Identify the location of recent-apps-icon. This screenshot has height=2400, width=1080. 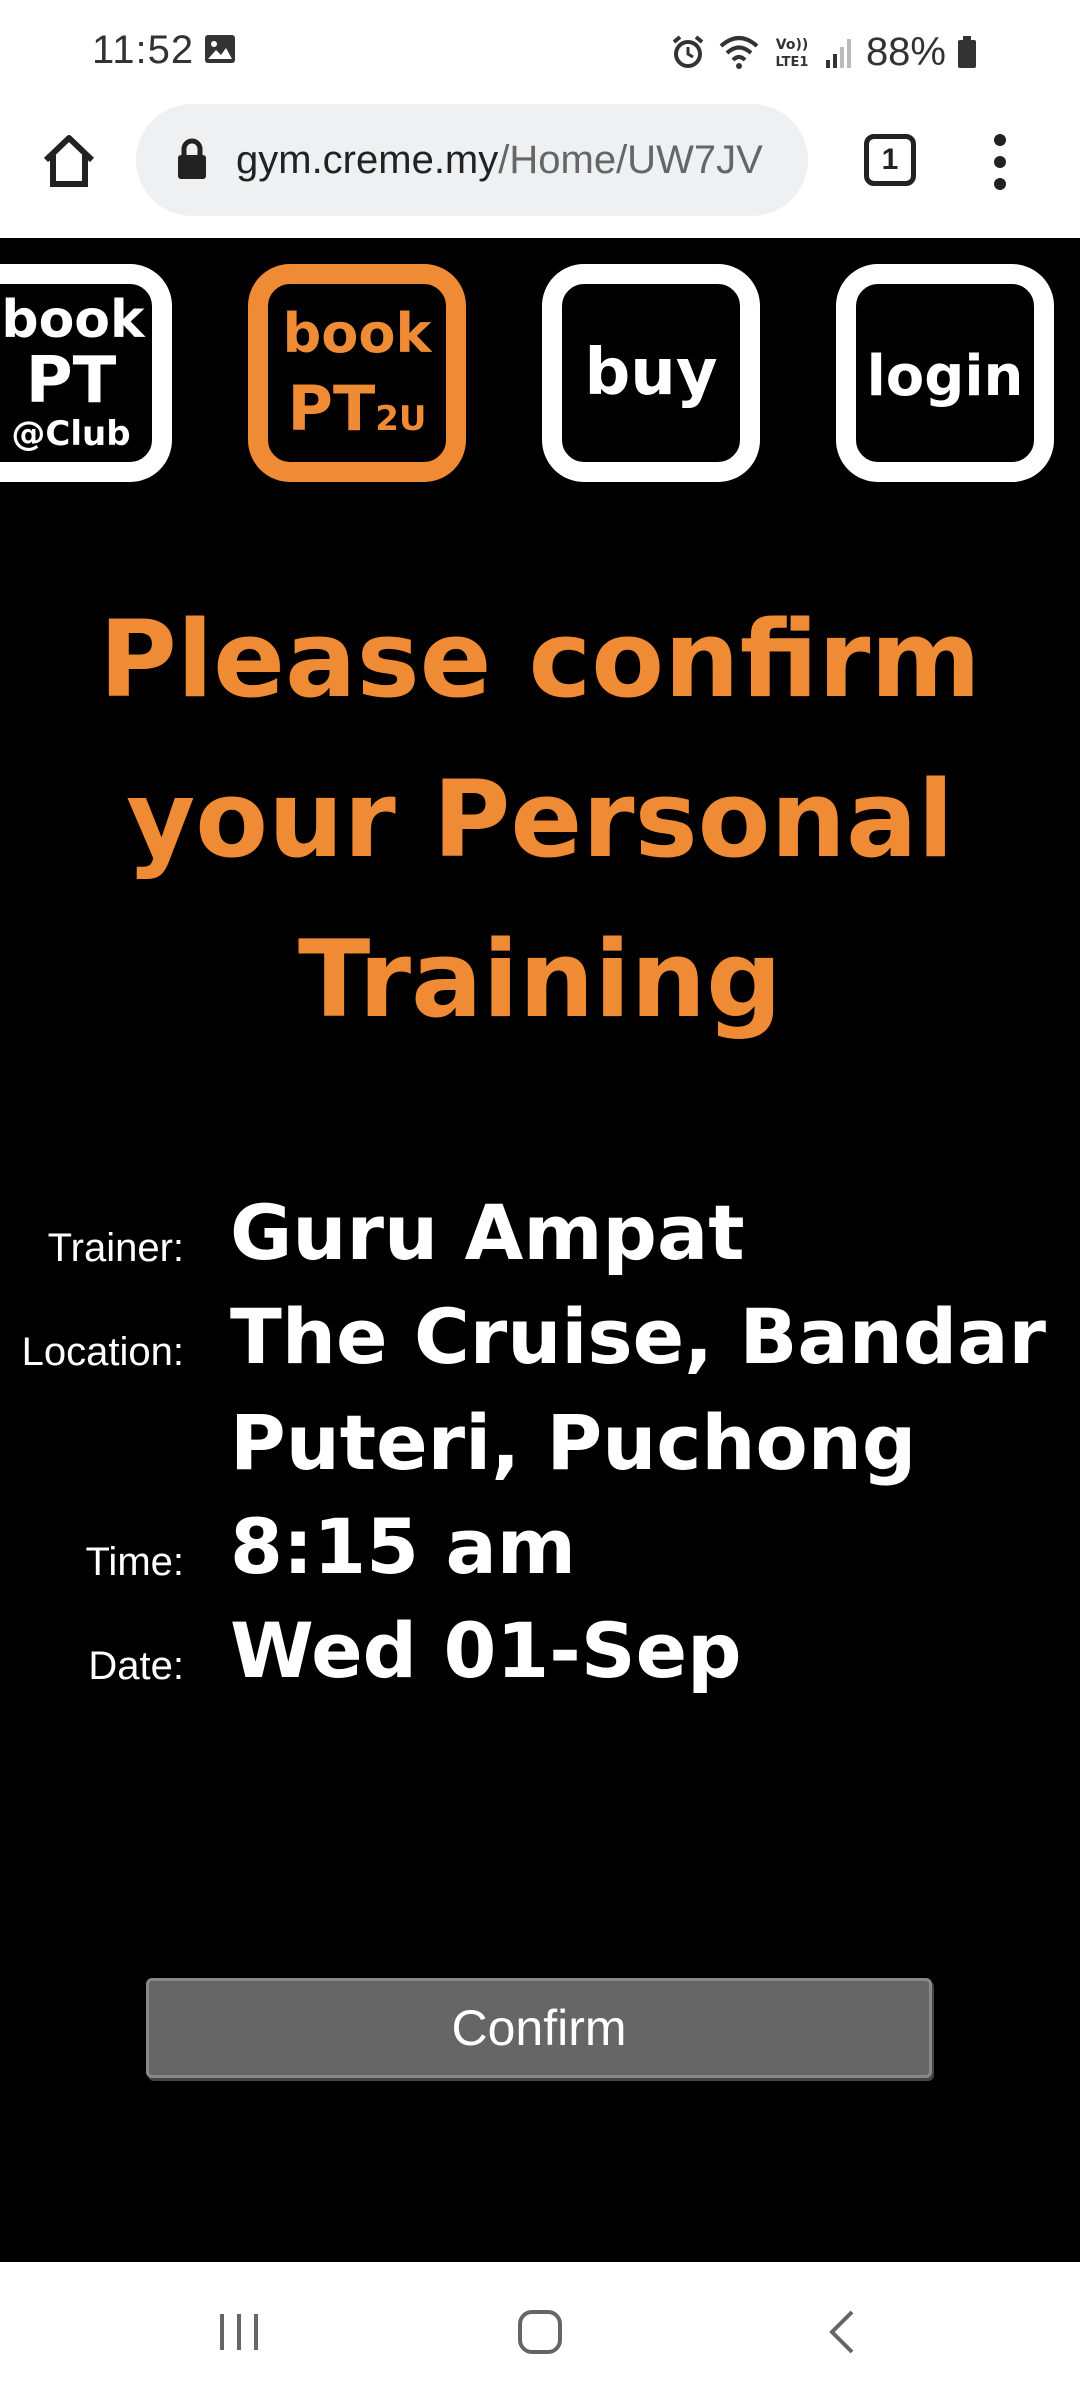
(239, 2332).